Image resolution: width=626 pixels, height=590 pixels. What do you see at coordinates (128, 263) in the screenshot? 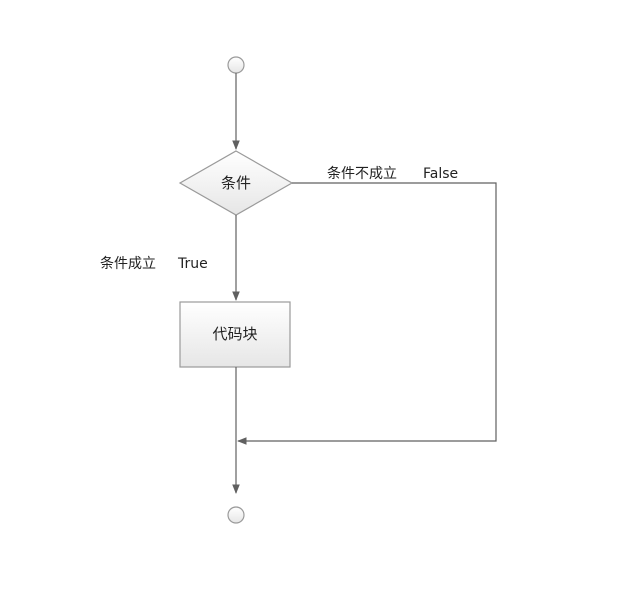
I see `true-condition-label: 条件成立` at bounding box center [128, 263].